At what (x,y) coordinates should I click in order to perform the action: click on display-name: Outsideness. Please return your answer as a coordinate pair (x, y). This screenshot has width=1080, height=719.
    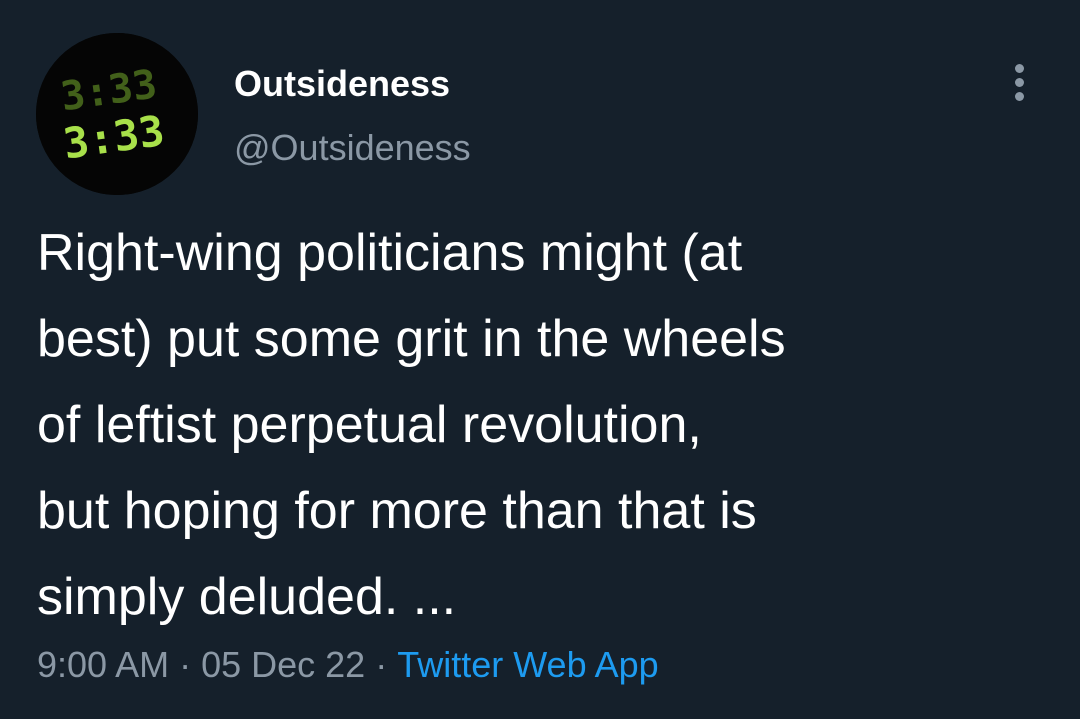
    Looking at the image, I should click on (342, 84).